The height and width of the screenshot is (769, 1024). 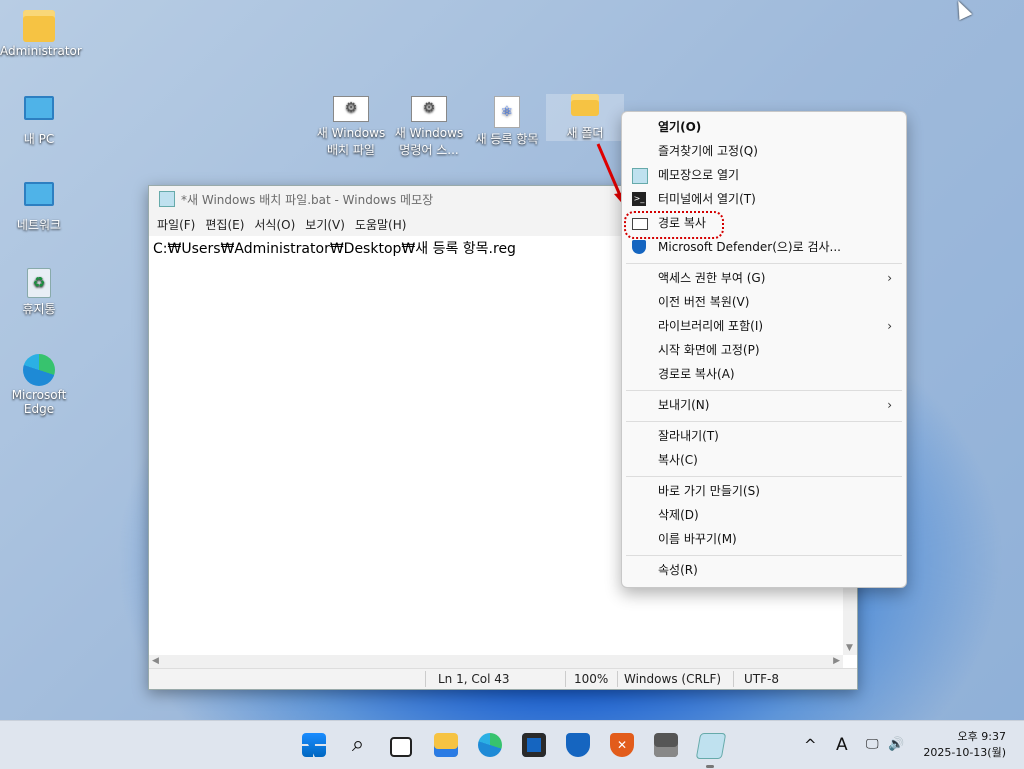 What do you see at coordinates (39, 207) in the screenshot?
I see `desktop-icon-network: 네트워크` at bounding box center [39, 207].